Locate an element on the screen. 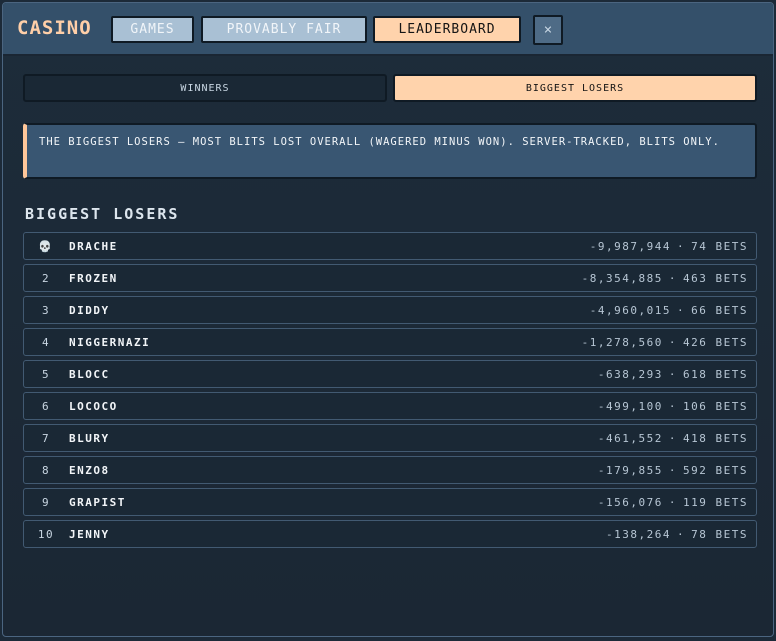 Image resolution: width=776 pixels, height=641 pixels. player-name: BLURY is located at coordinates (89, 438).